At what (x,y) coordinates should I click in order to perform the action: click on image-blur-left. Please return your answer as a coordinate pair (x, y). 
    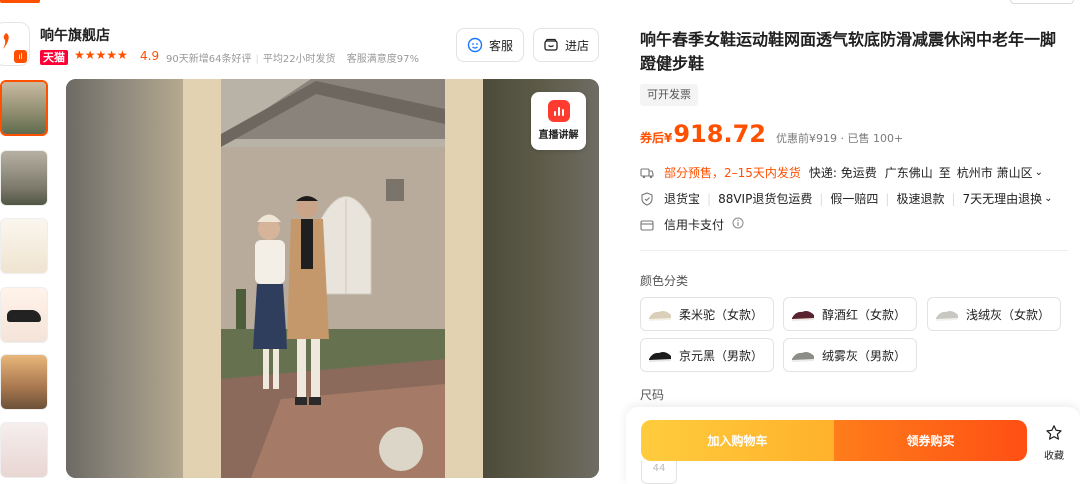
    Looking at the image, I should click on (124, 278).